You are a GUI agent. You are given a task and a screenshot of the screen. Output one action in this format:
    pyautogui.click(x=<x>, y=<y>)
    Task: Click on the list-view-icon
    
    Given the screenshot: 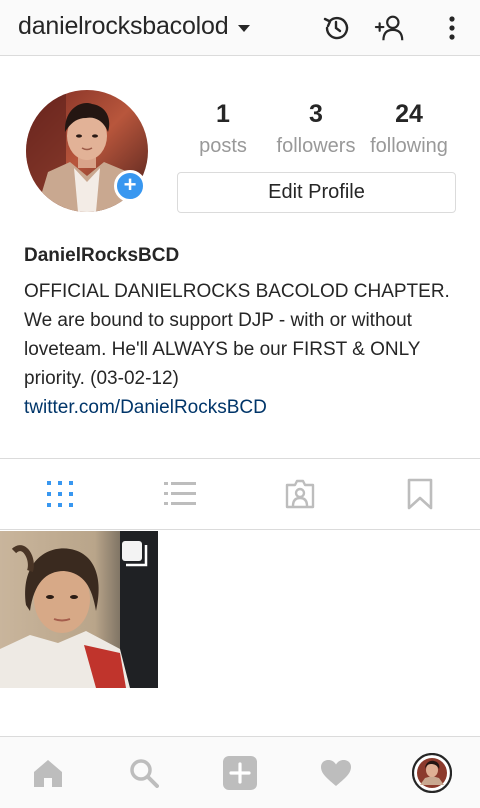 What is the action you would take?
    pyautogui.click(x=180, y=494)
    